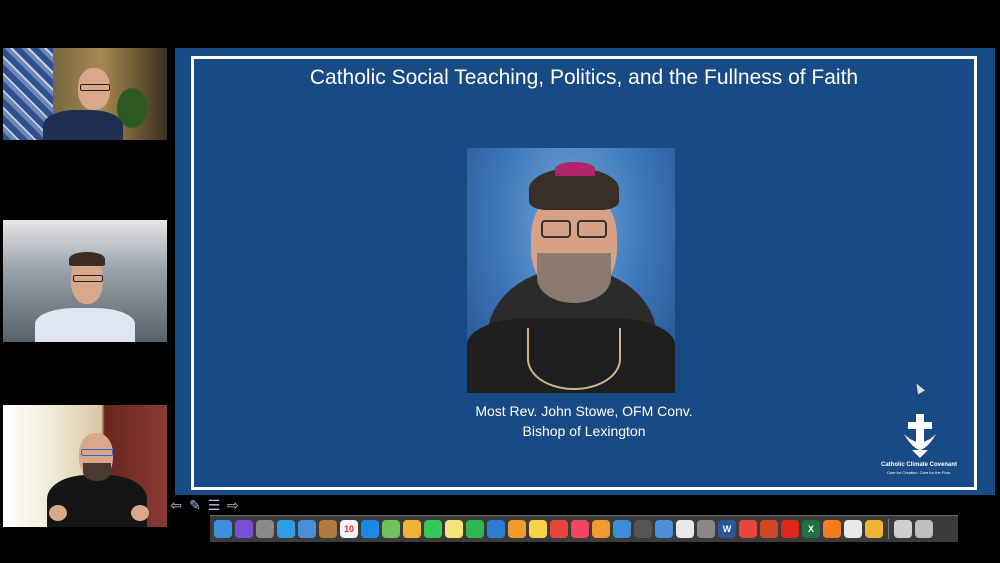 Image resolution: width=1000 pixels, height=563 pixels. Describe the element at coordinates (622, 529) in the screenshot. I see `preview-icon` at that location.